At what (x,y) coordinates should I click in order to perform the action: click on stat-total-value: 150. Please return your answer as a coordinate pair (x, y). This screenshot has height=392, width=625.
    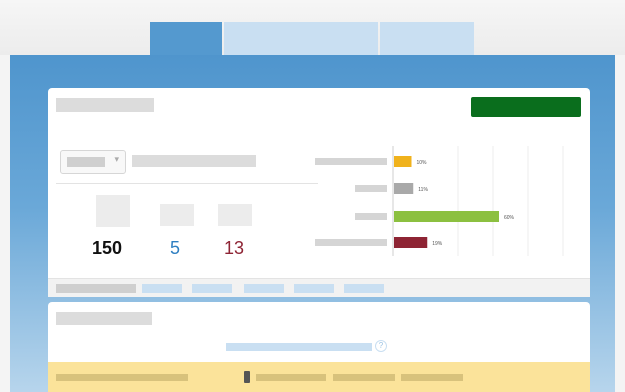
    Looking at the image, I should click on (107, 248).